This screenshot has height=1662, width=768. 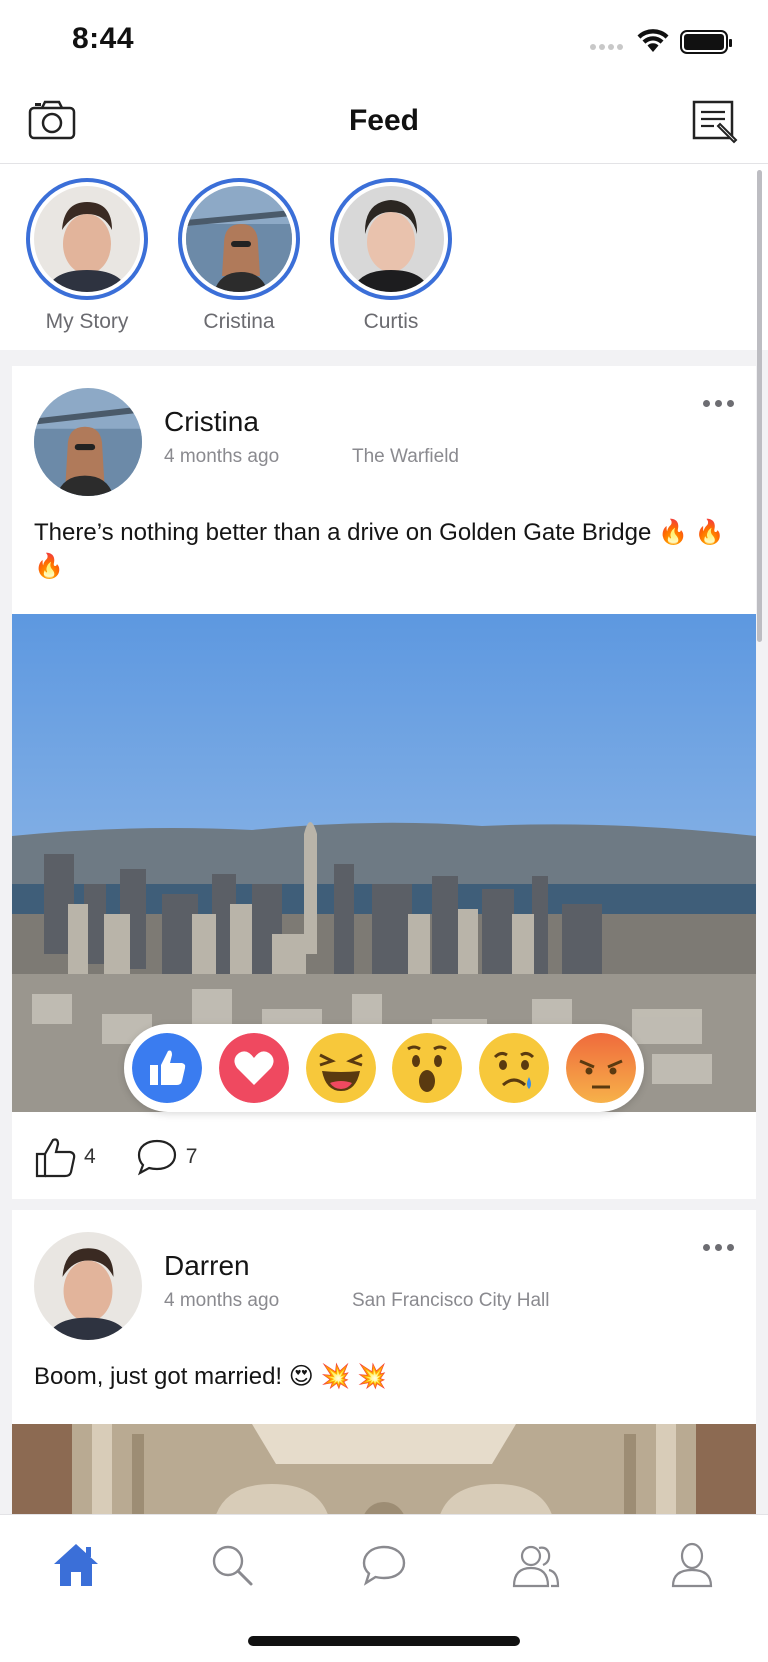 I want to click on like-count: 4, so click(x=90, y=1156).